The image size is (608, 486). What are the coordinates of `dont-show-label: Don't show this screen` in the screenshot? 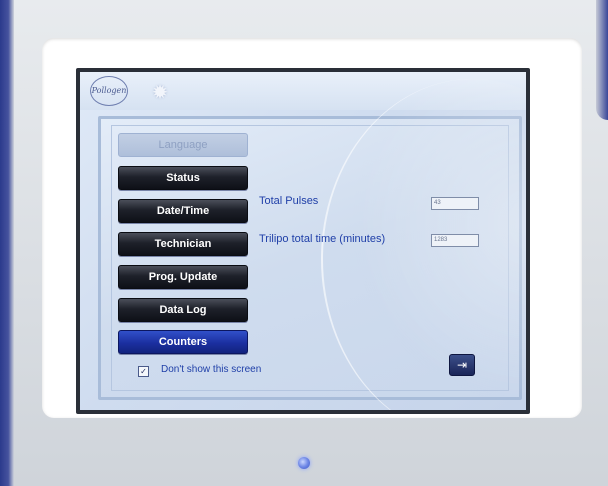 It's located at (211, 369).